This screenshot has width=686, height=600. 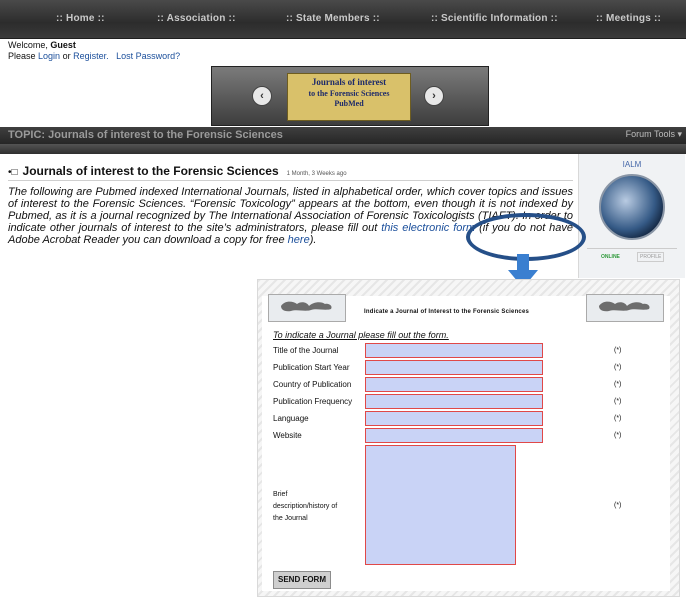 I want to click on banner-line-3: PubMed, so click(x=349, y=103).